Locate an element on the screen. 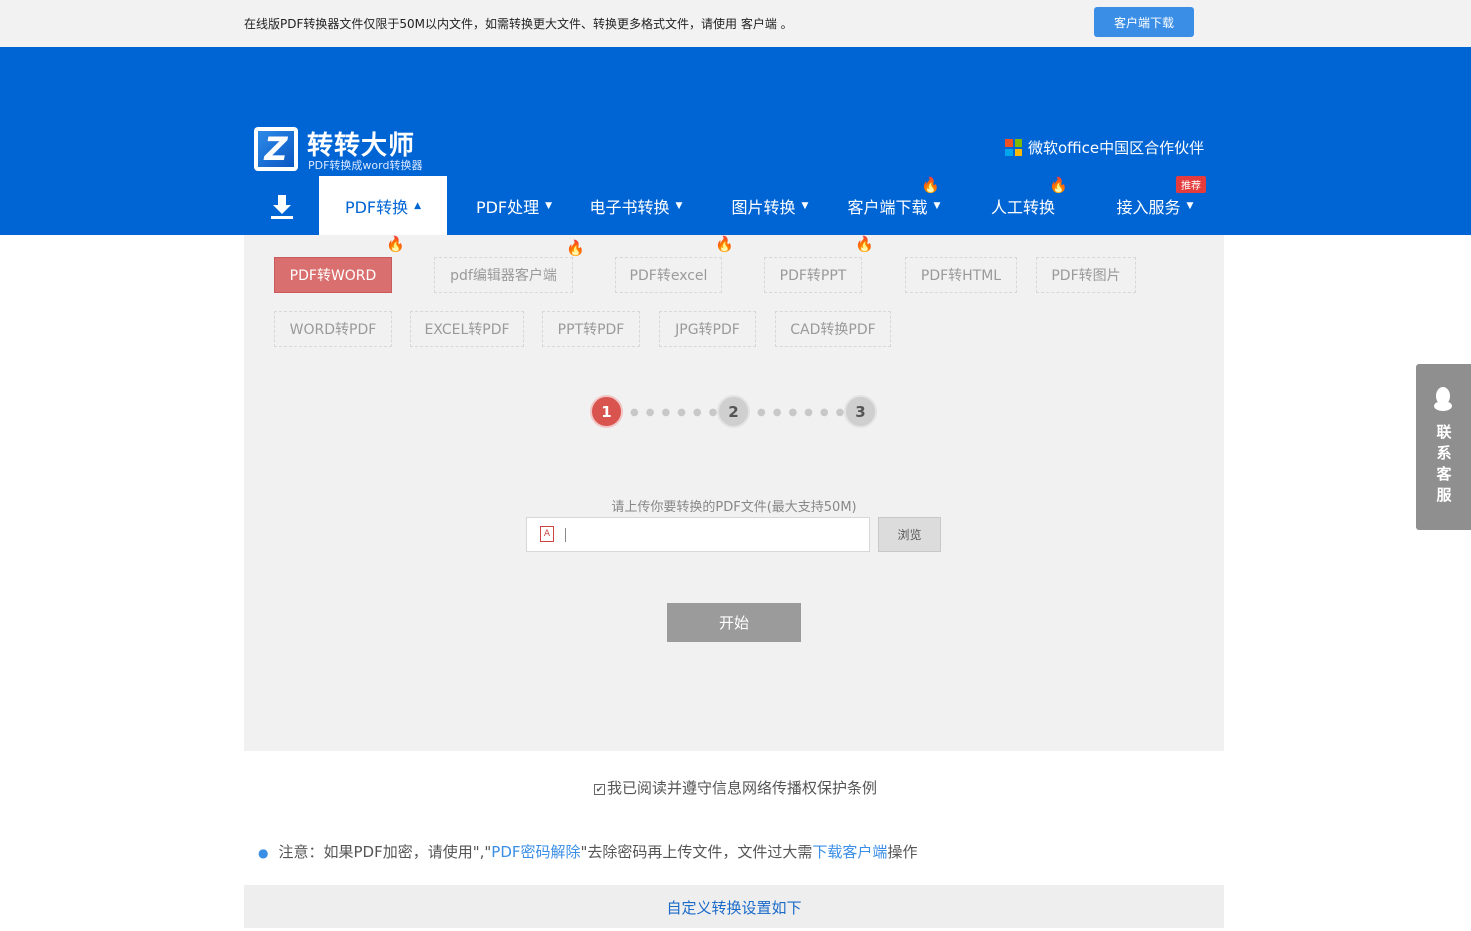  tool-pdf-to-word: PDF转WORD is located at coordinates (333, 275).